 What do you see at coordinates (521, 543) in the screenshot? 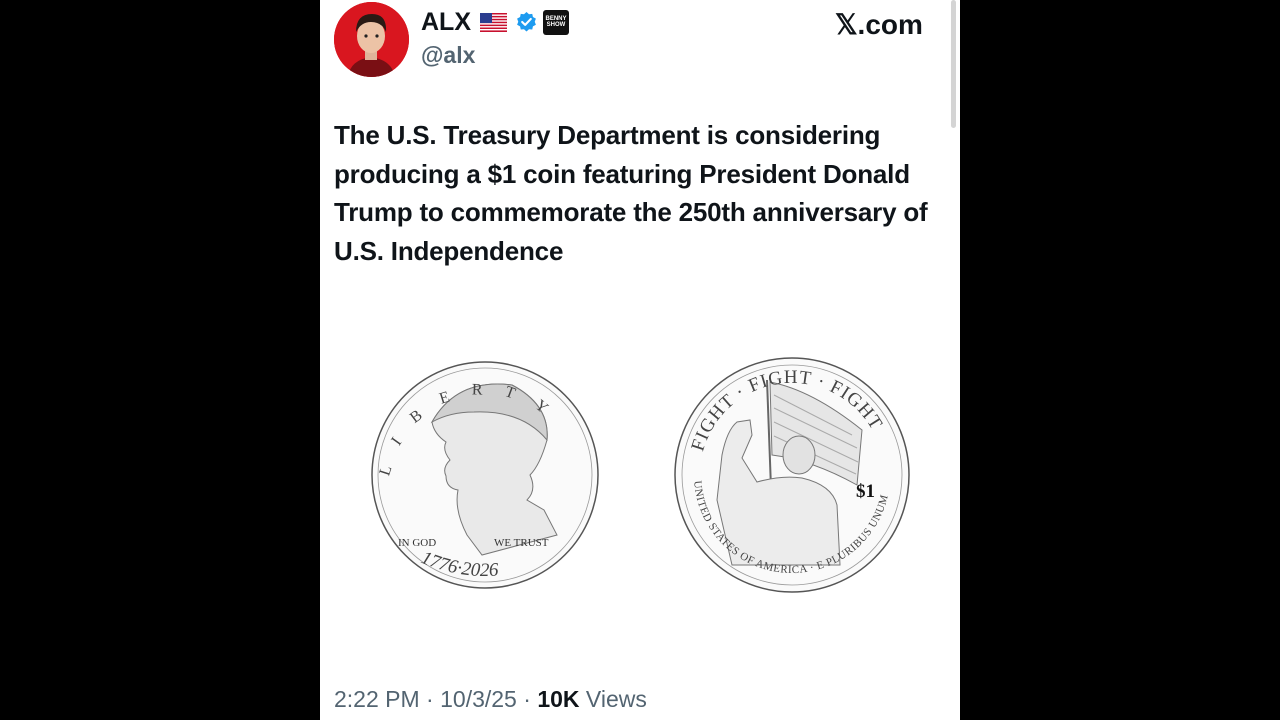
I see `obverse-motto-right: WE TRUST` at bounding box center [521, 543].